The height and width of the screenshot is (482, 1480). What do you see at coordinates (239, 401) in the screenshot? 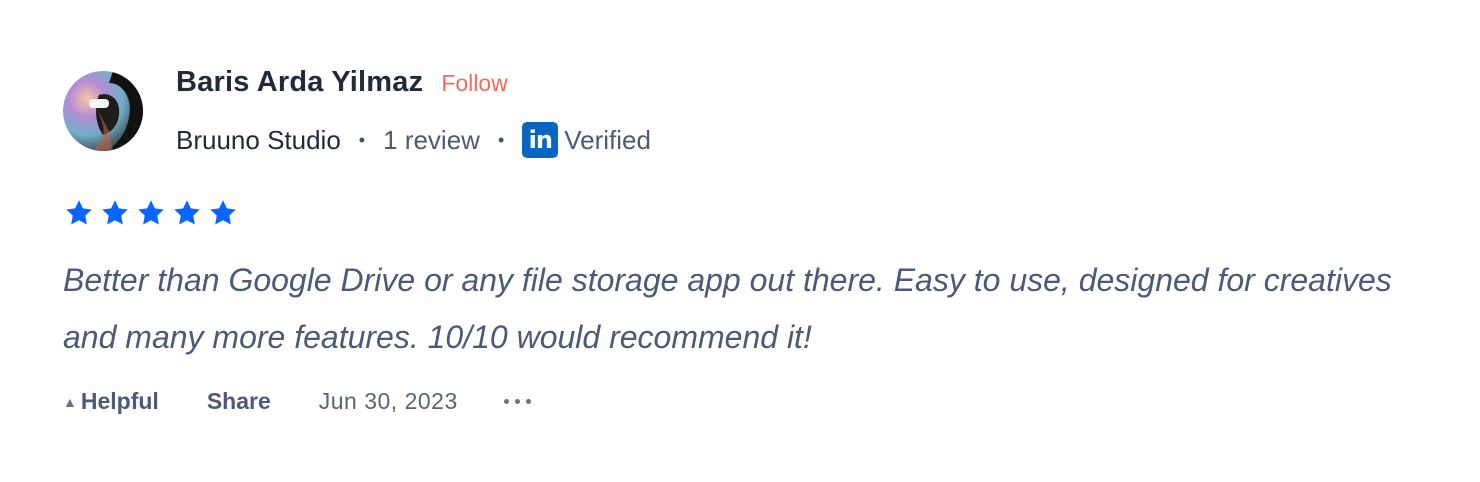
I see `share-button: Share` at bounding box center [239, 401].